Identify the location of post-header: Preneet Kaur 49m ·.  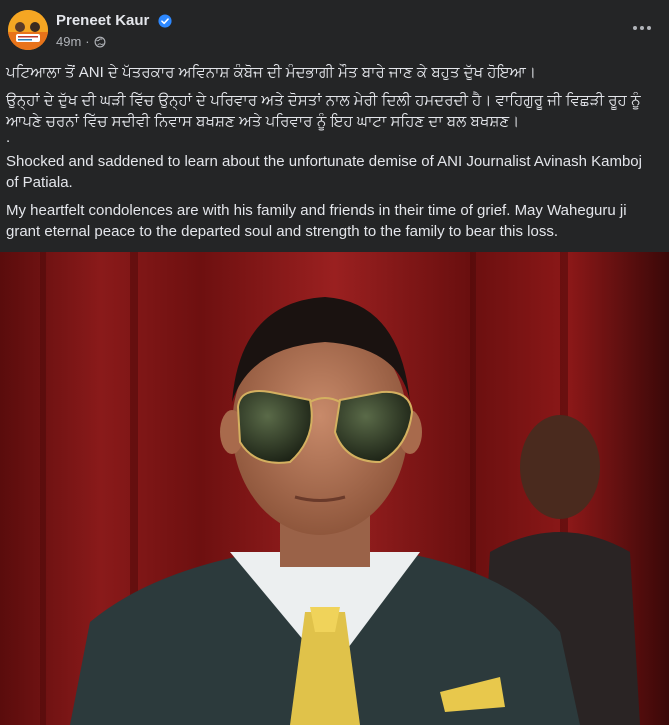
(334, 30).